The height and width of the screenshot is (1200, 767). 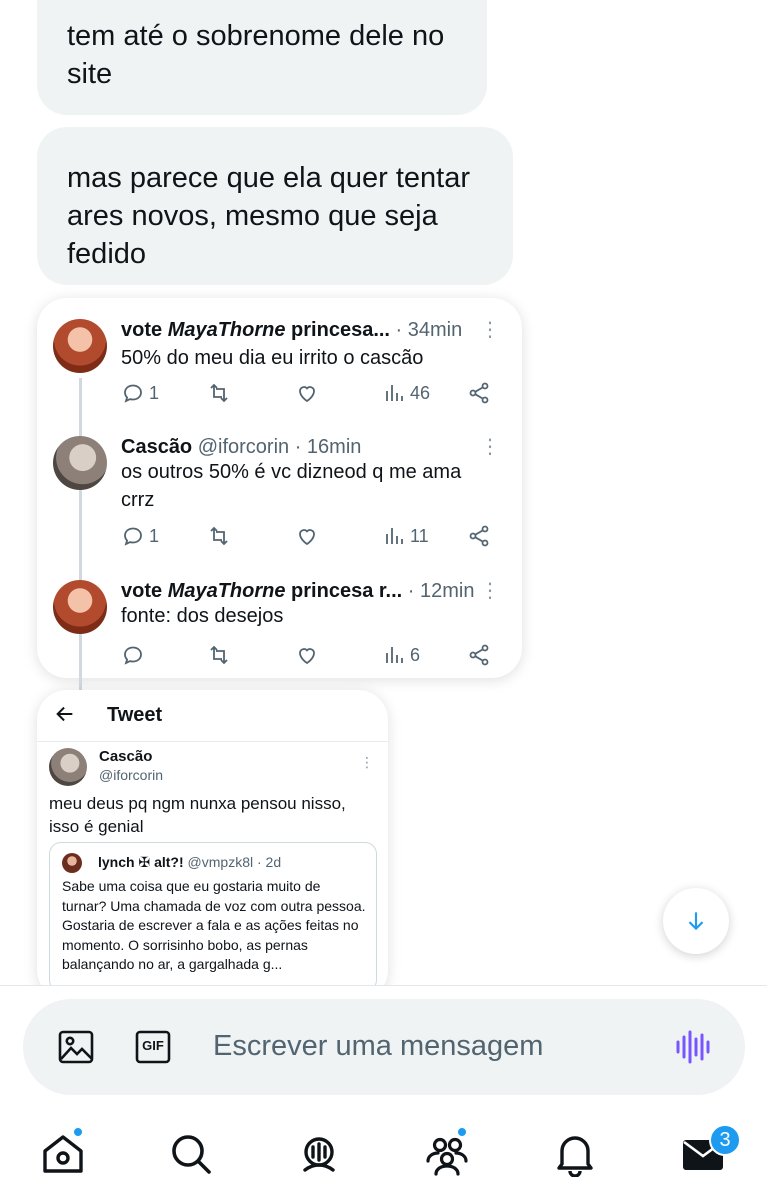 I want to click on messages-unread-badge: 3, so click(x=725, y=1140).